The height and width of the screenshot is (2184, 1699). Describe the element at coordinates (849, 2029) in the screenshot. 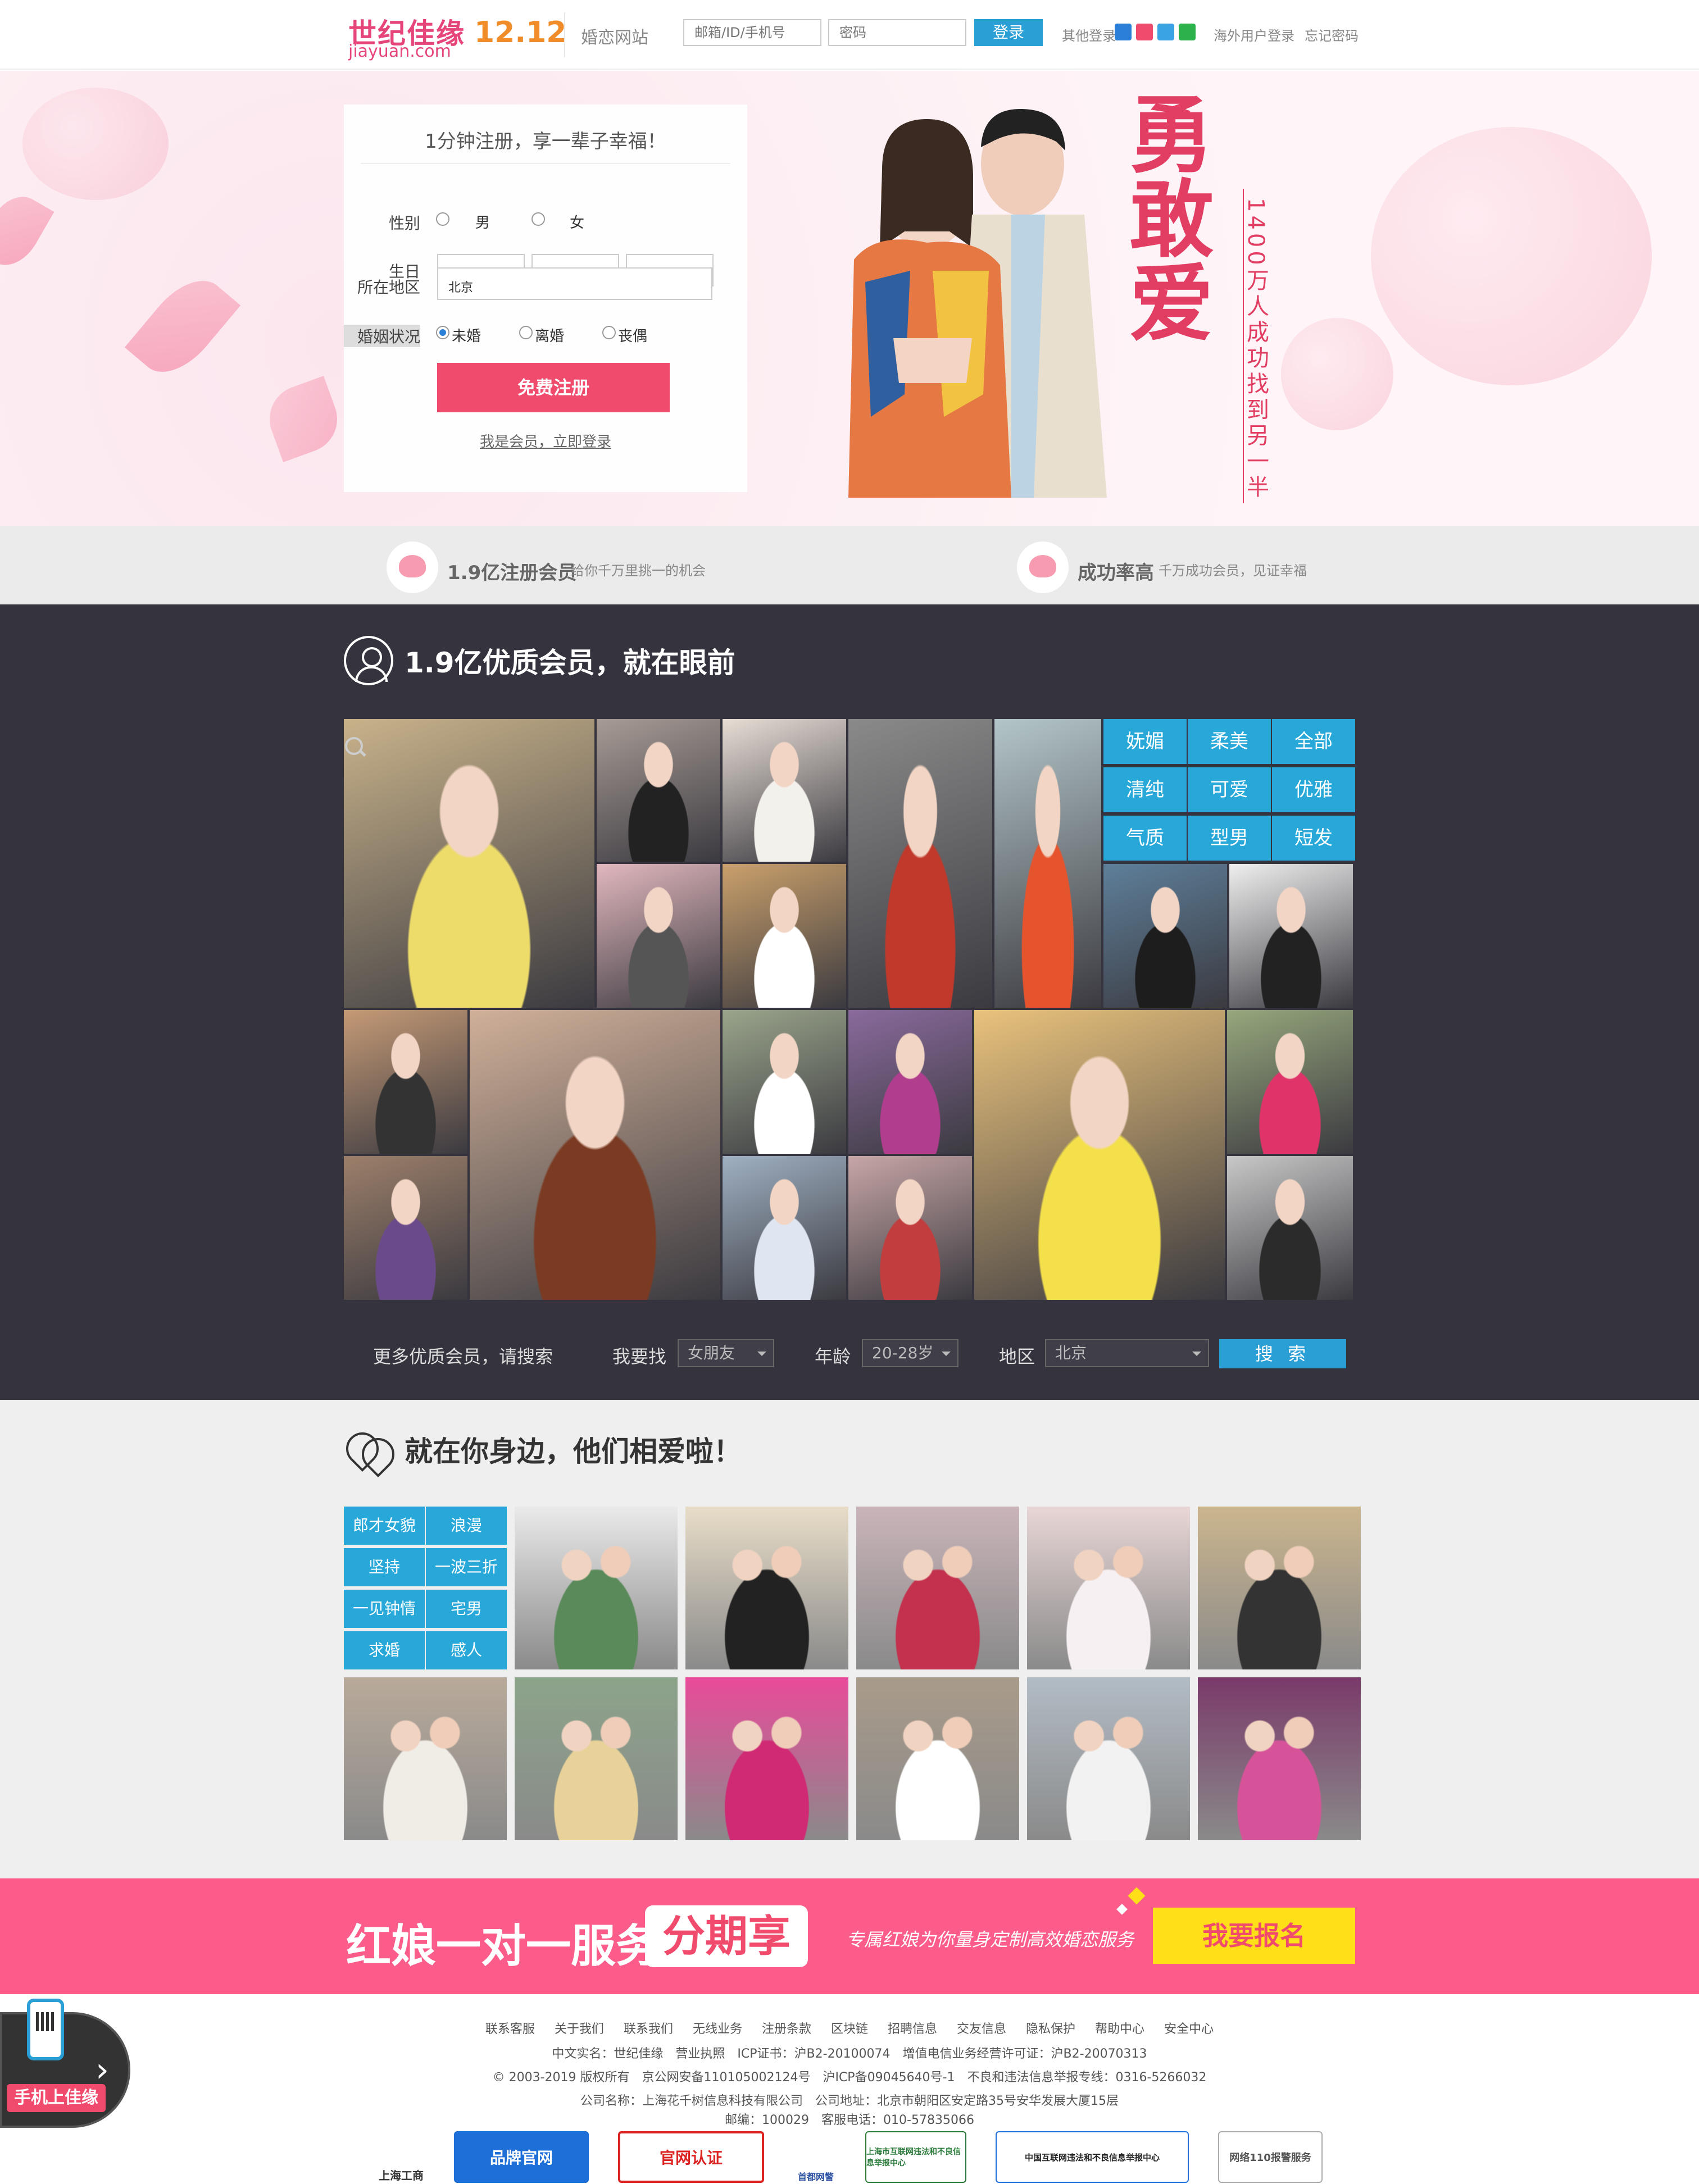

I see `footer-link: 区块链` at that location.